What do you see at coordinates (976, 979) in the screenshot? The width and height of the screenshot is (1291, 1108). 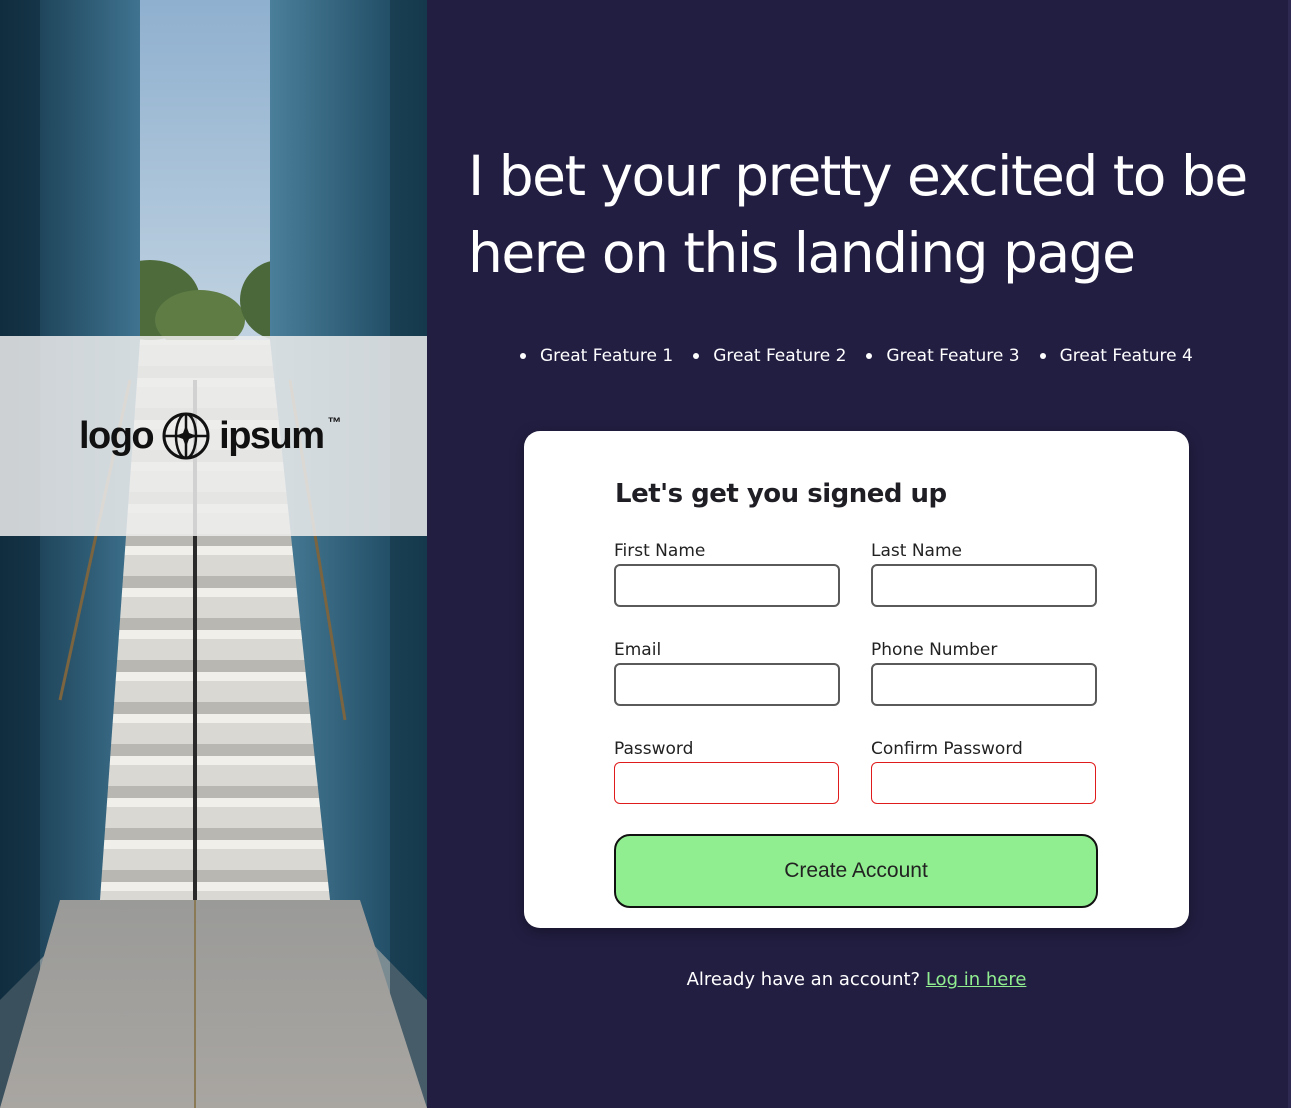 I see `login-link: Log in here` at bounding box center [976, 979].